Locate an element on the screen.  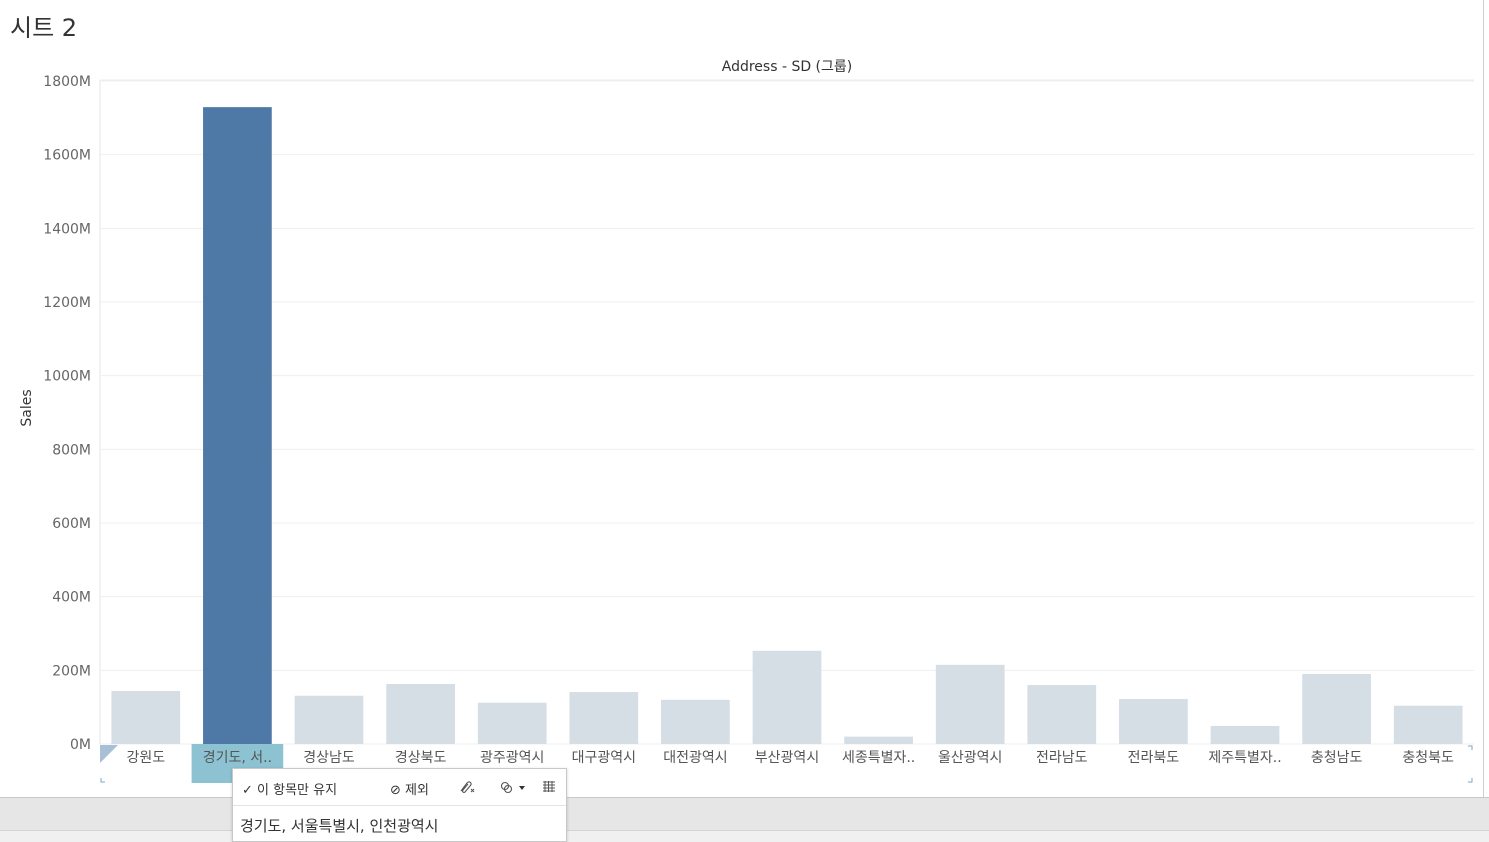
tooltip-toolbar: ✓ 이 항목만 유지 ⊘ 제외 is located at coordinates (399, 787).